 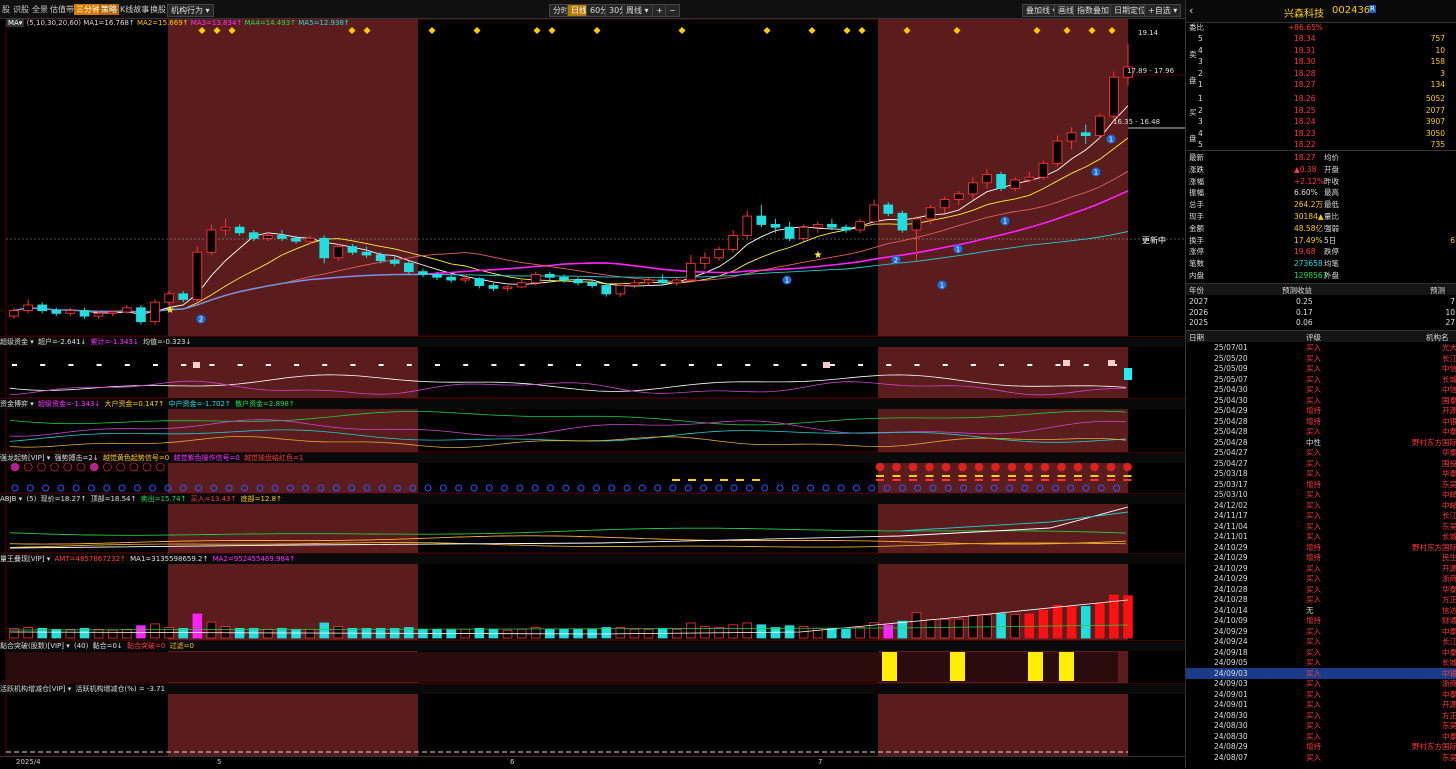 I want to click on rating-row: 24/10/09 增持 财通, so click(x=1321, y=620).